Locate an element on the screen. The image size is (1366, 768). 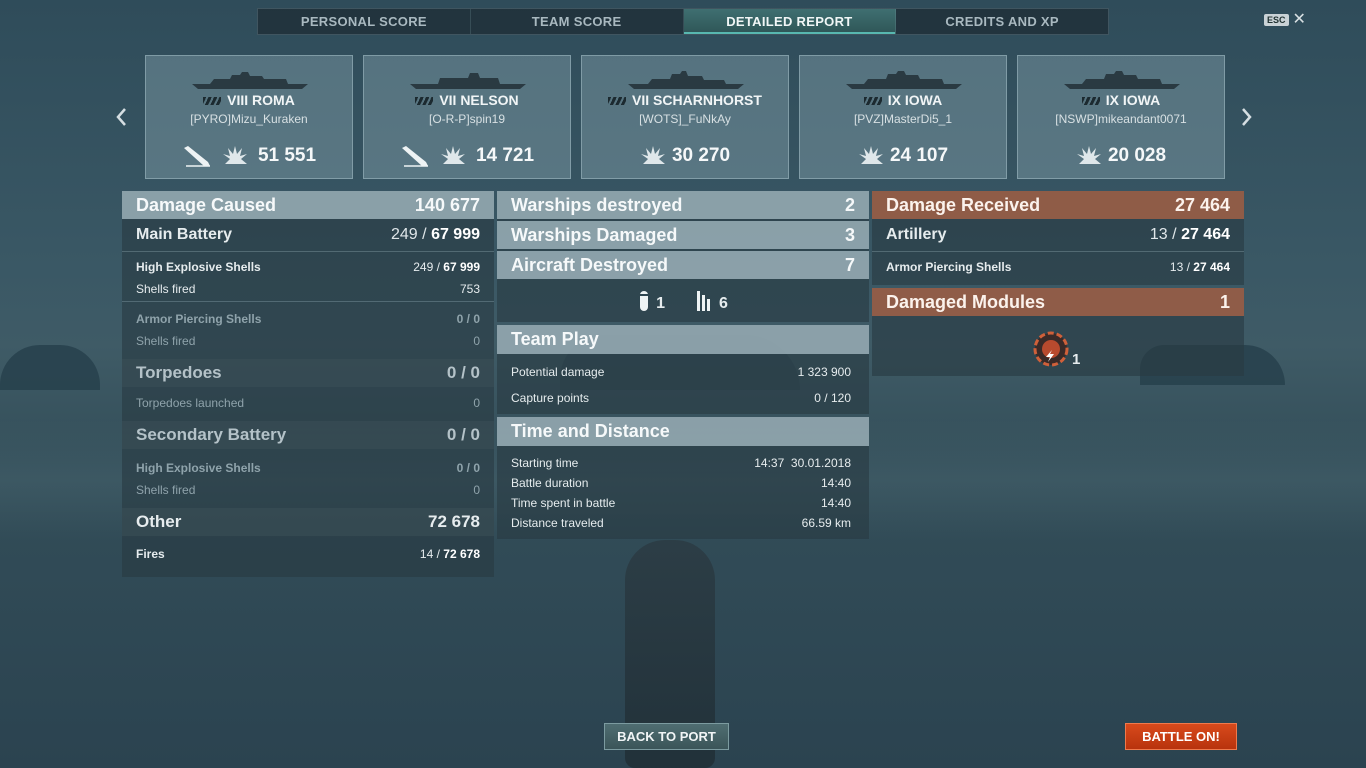
next-arrow-icon is located at coordinates (1247, 120).